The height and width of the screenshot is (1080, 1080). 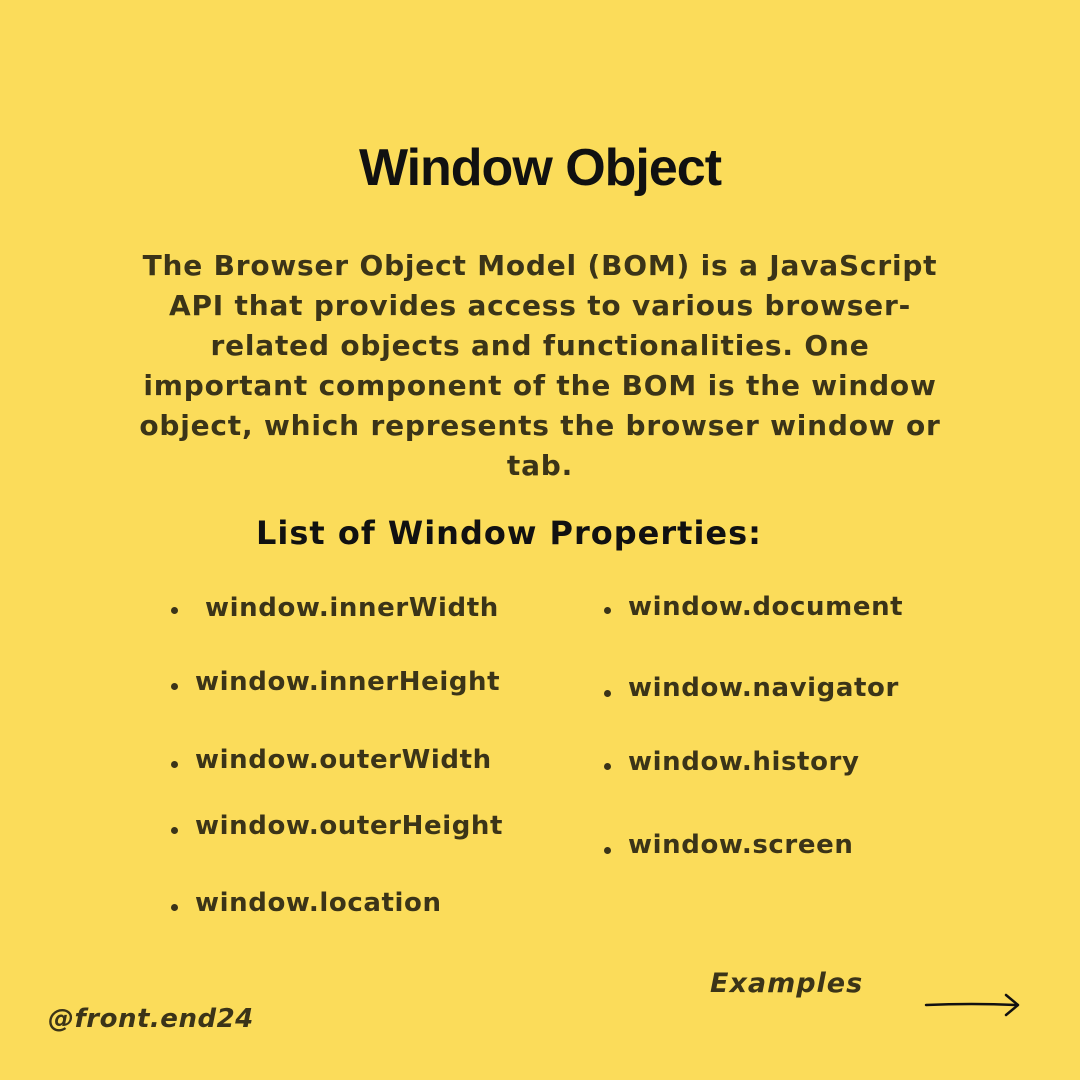 What do you see at coordinates (509, 533) in the screenshot?
I see `list-heading: List of Window Properties:` at bounding box center [509, 533].